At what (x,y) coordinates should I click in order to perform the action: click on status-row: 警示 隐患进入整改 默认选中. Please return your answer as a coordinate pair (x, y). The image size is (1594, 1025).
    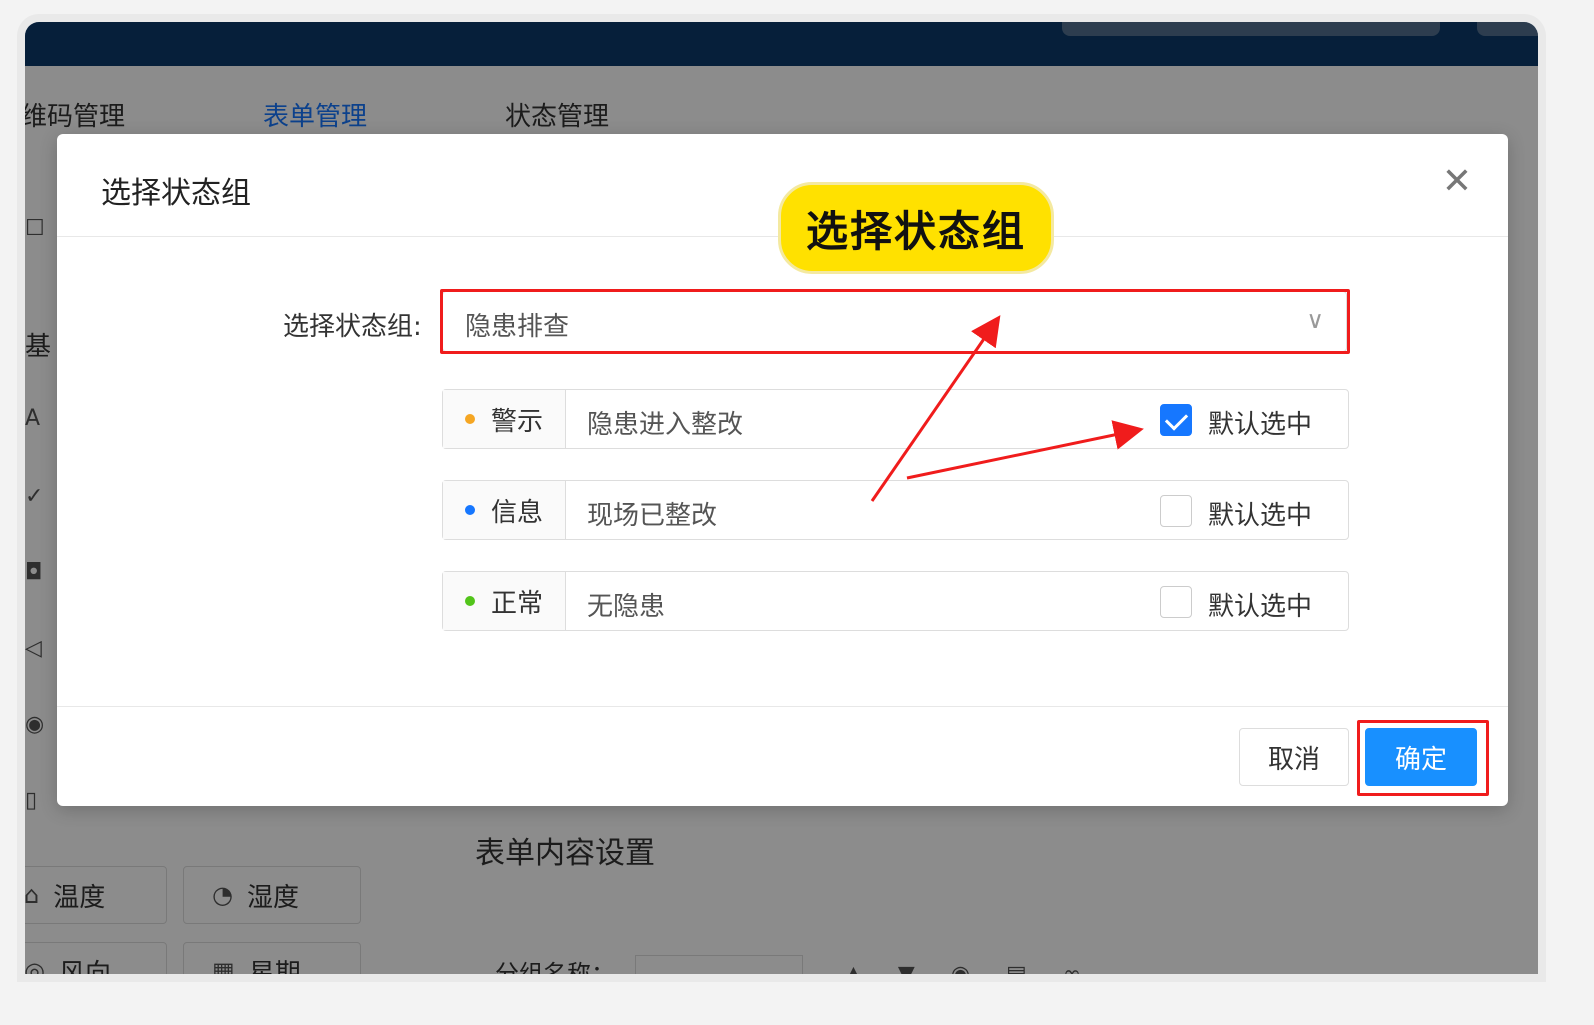
    Looking at the image, I should click on (895, 419).